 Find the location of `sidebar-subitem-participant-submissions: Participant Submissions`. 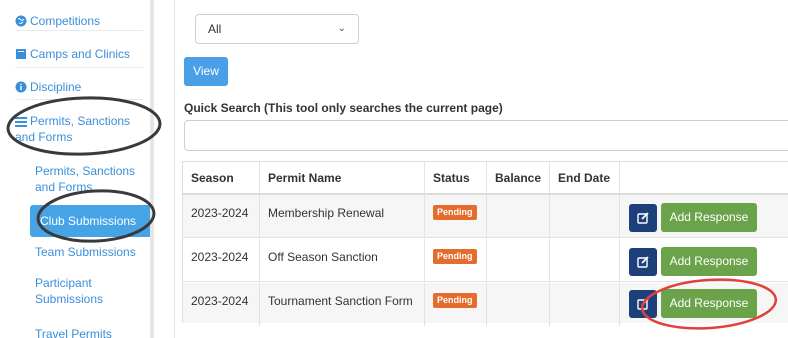

sidebar-subitem-participant-submissions: Participant Submissions is located at coordinates (90, 291).